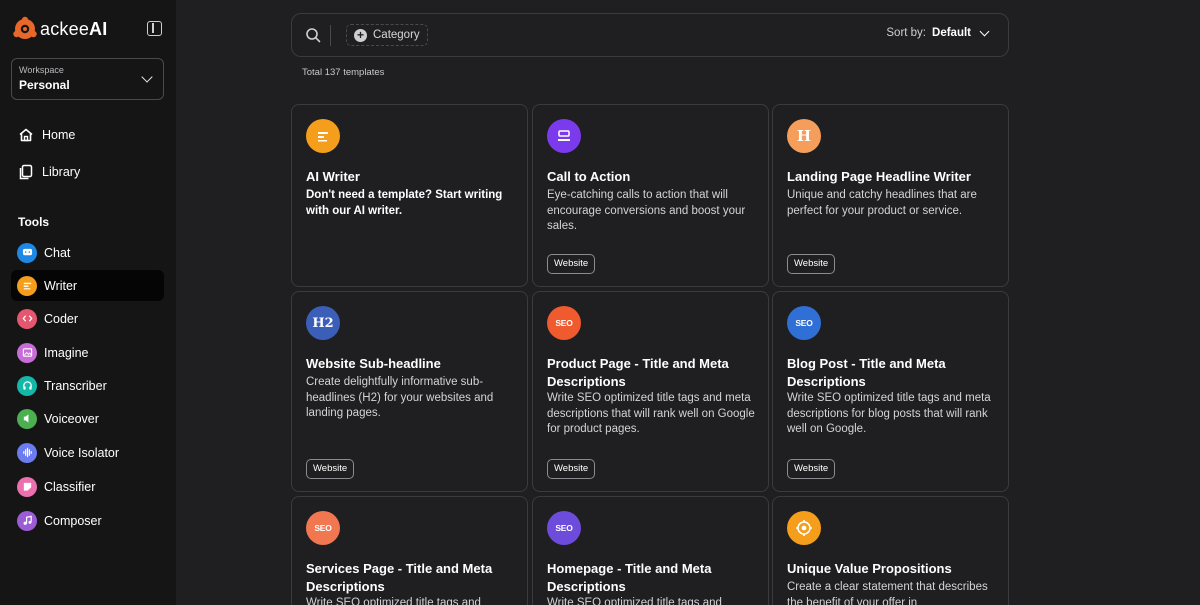 This screenshot has width=1200, height=605. I want to click on tool-item-voice-isolator: Voice Isolator, so click(87, 452).